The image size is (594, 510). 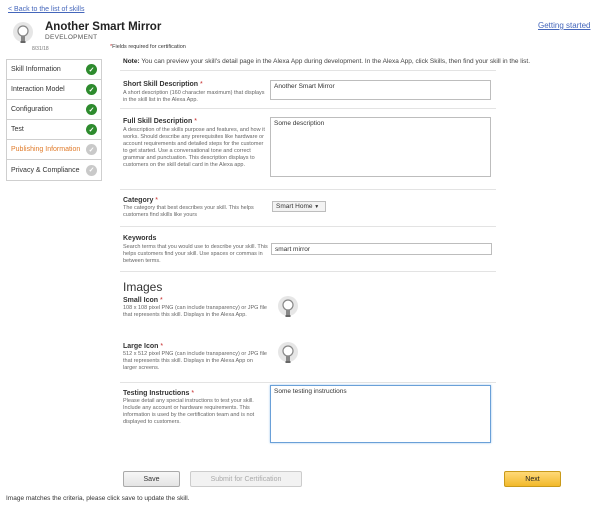 I want to click on sidebar-item-skill-information: Skill Information ✓, so click(x=54, y=70).